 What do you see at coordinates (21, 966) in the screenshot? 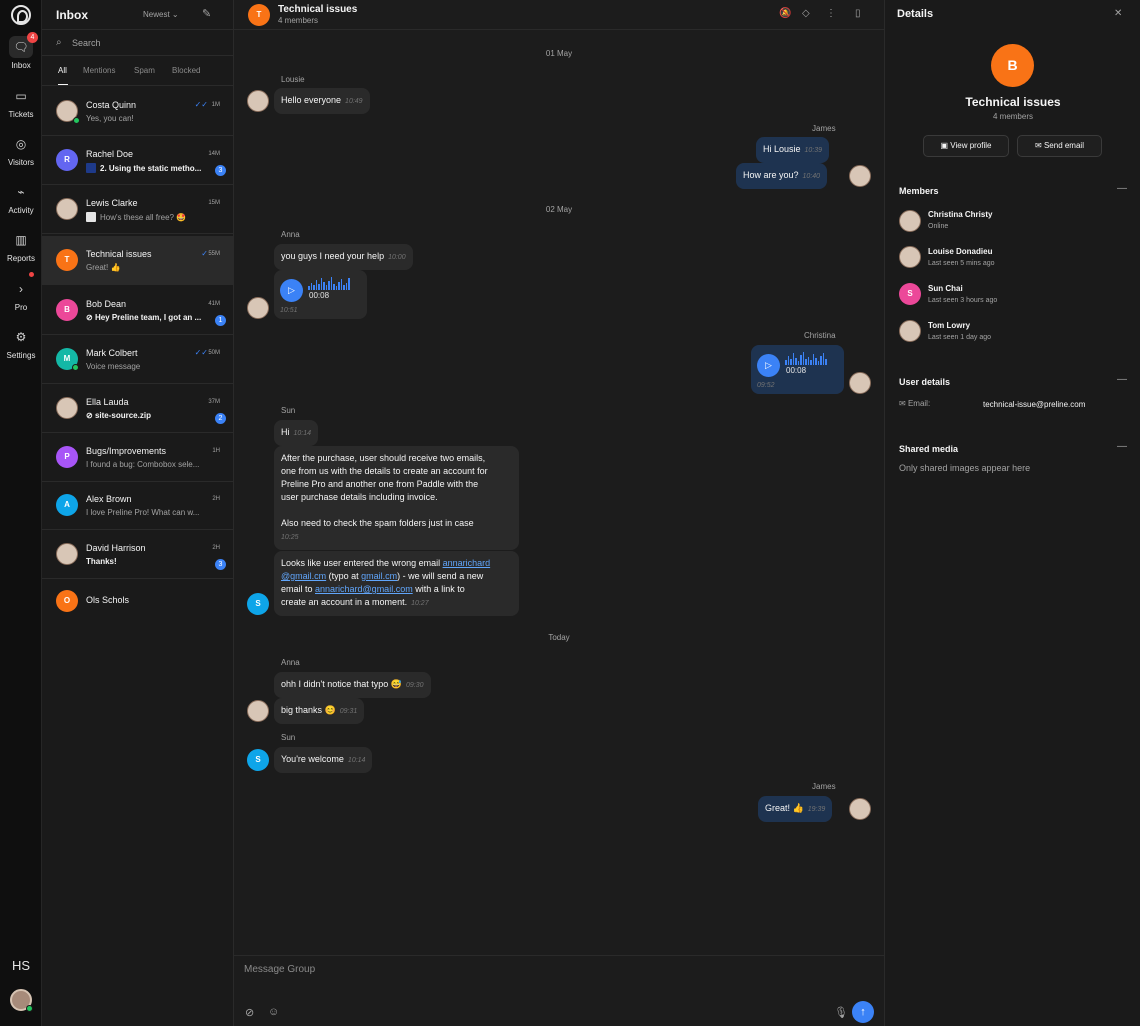
I see `workspace-switcher: HS` at bounding box center [21, 966].